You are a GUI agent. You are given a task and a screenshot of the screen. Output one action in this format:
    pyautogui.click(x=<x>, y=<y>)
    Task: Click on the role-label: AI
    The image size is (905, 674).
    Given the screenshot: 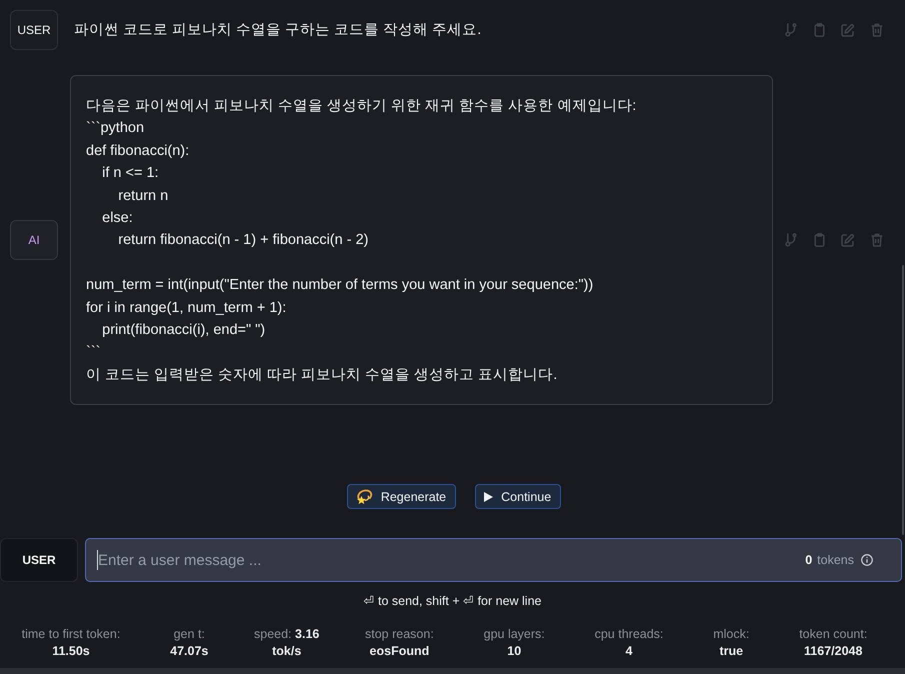 What is the action you would take?
    pyautogui.click(x=34, y=240)
    